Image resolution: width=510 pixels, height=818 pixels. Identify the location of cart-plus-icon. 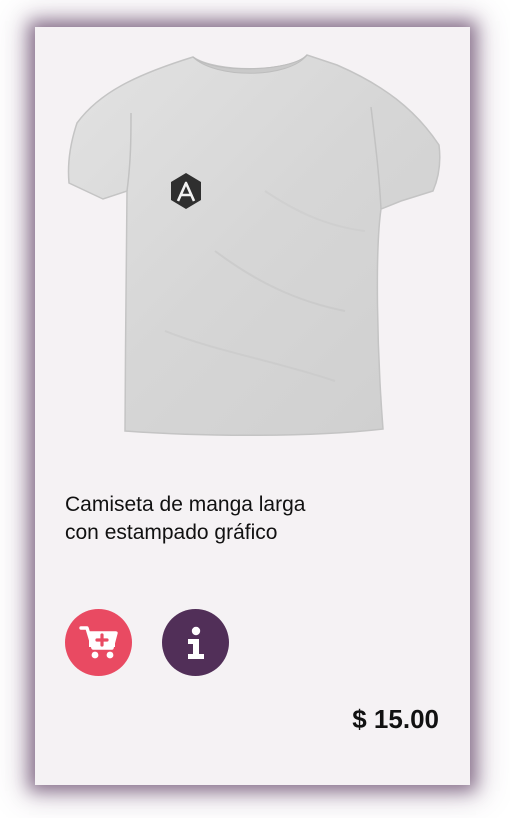
(98, 643).